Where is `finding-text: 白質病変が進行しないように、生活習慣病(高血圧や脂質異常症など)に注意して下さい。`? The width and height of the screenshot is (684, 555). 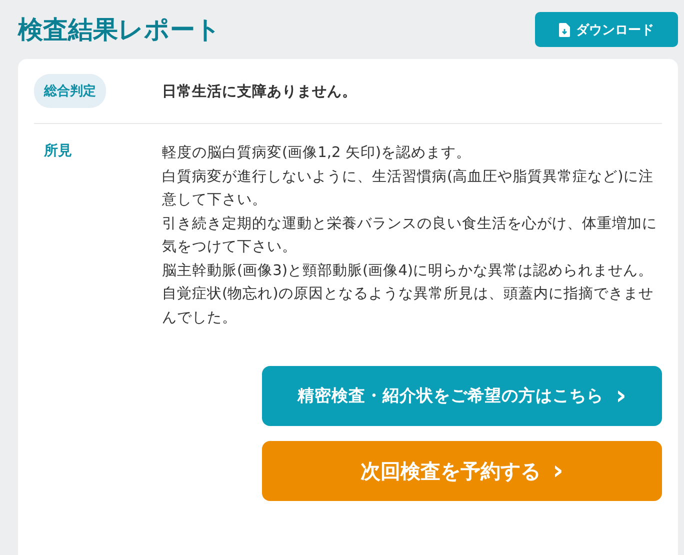 finding-text: 白質病変が進行しないように、生活習慣病(高血圧や脂質異常症など)に注意して下さい。 is located at coordinates (408, 189).